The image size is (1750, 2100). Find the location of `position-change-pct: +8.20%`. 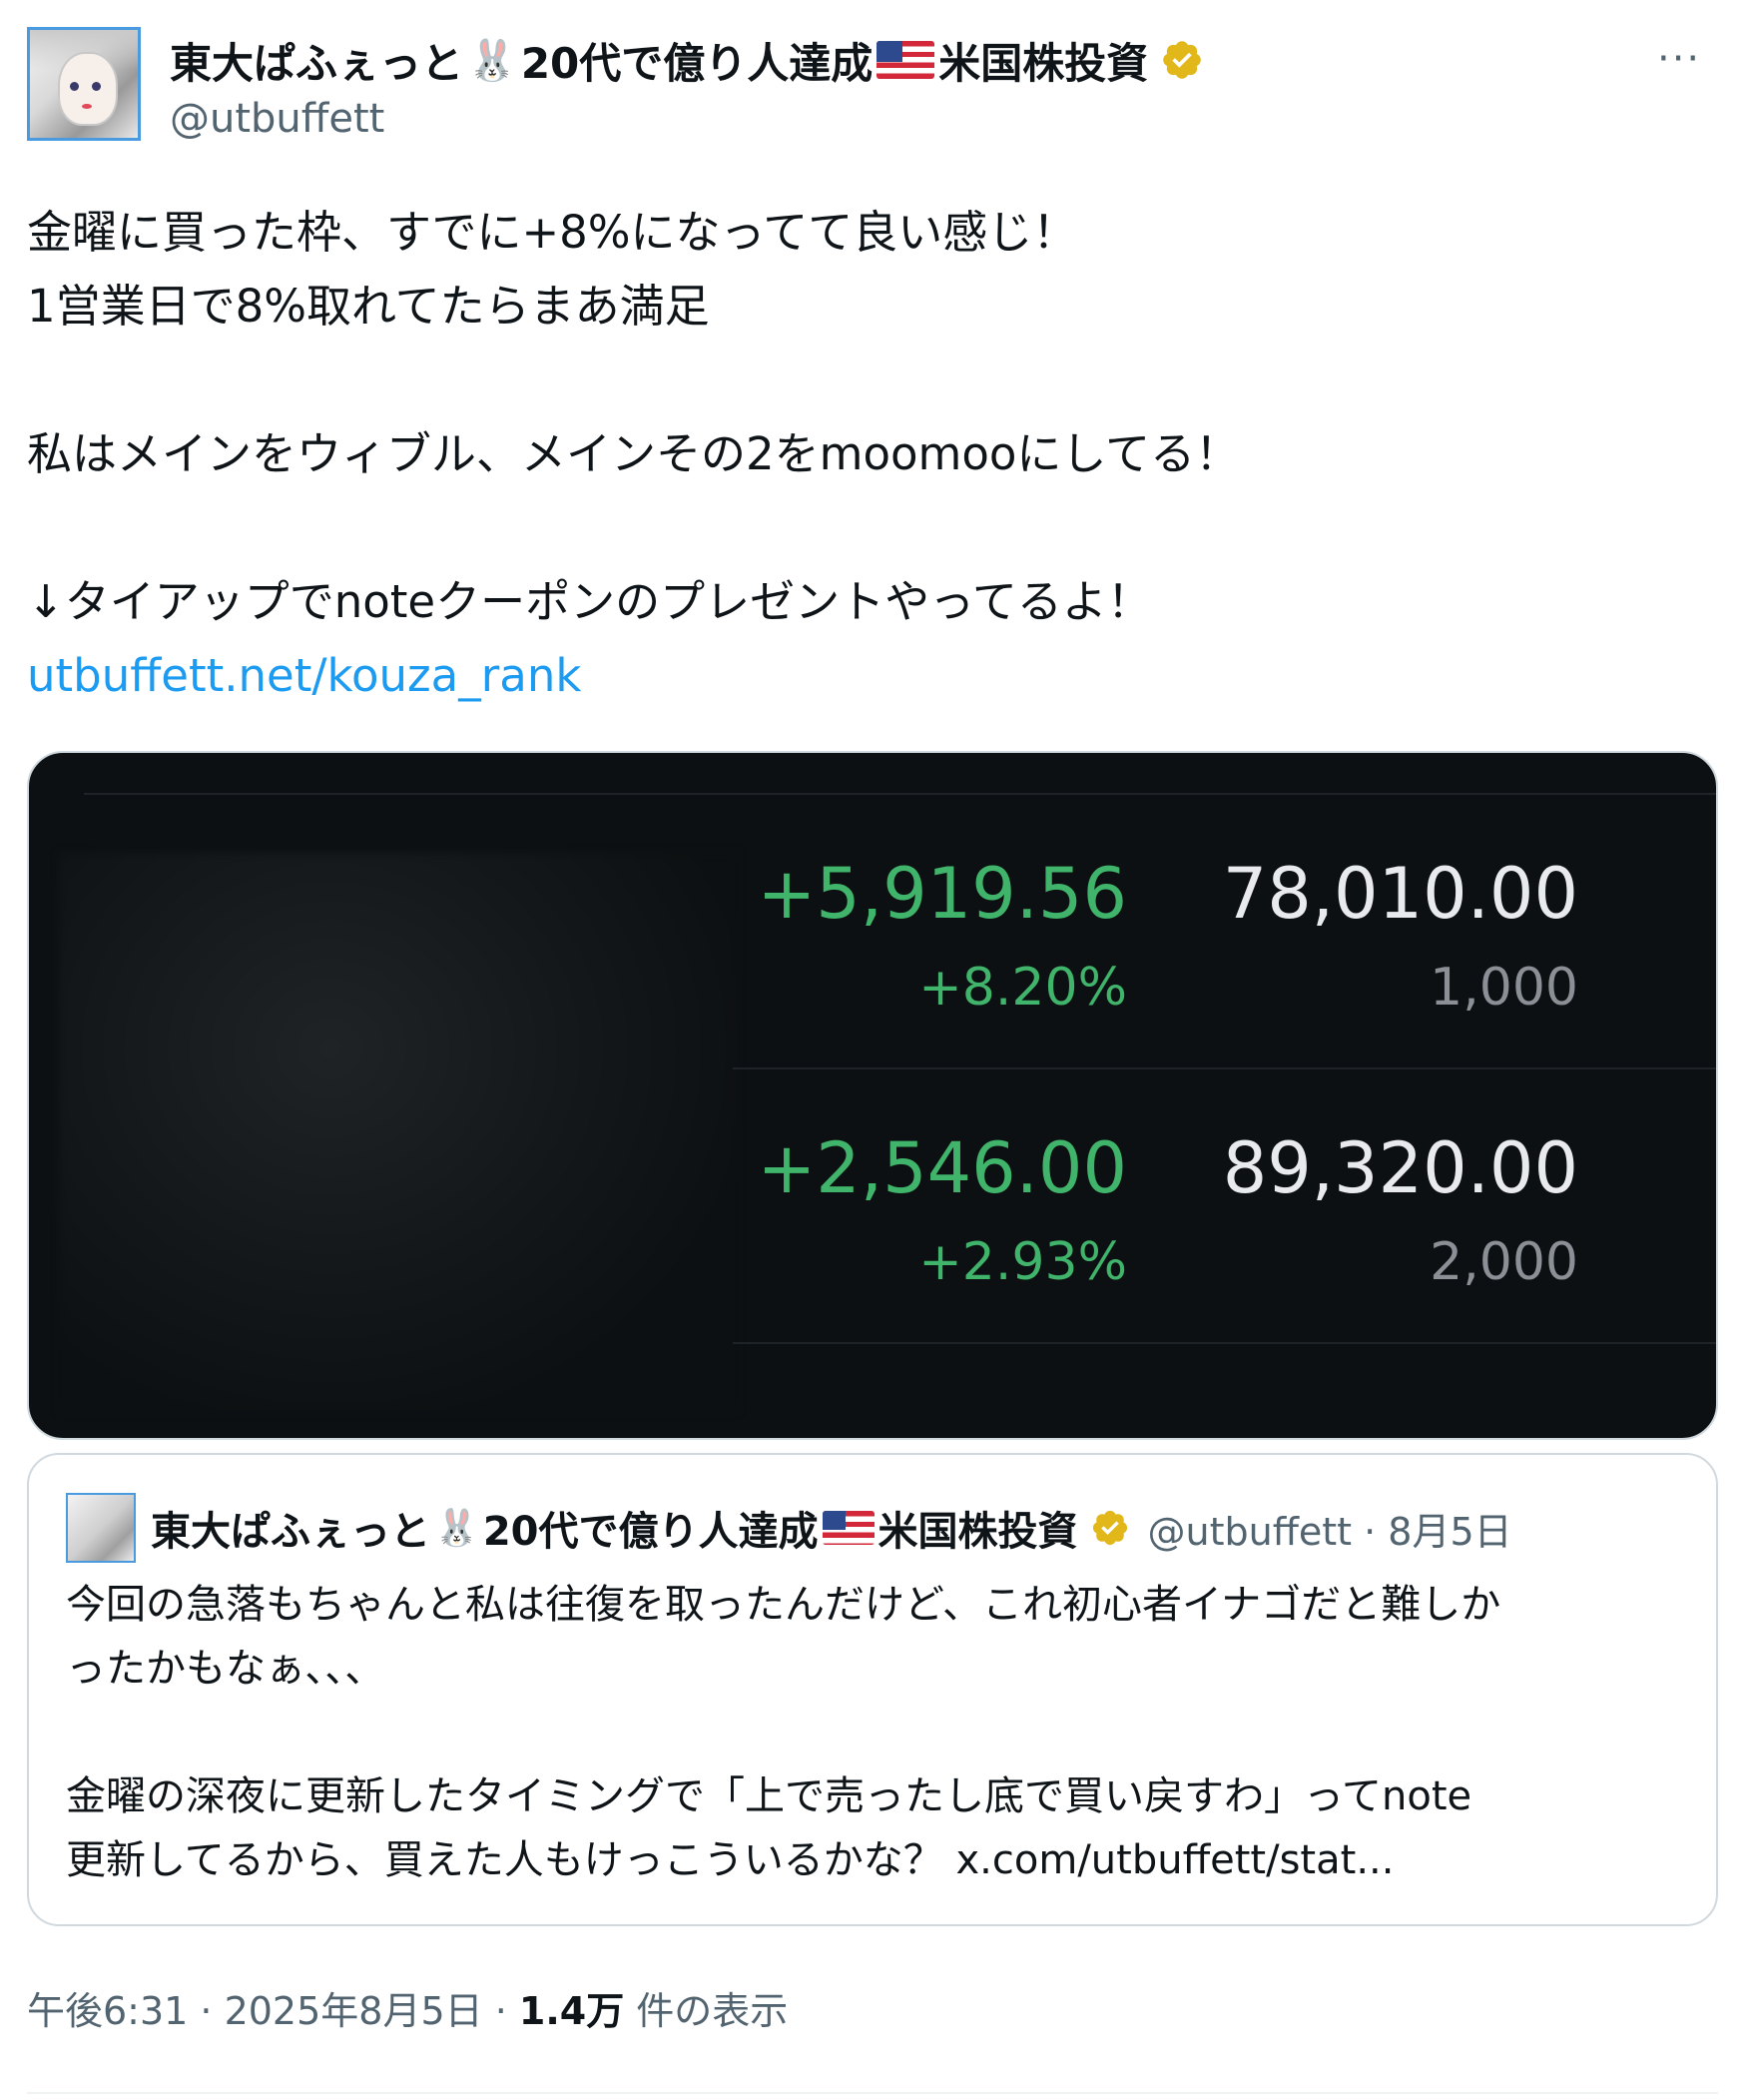

position-change-pct: +8.20% is located at coordinates (1023, 988).